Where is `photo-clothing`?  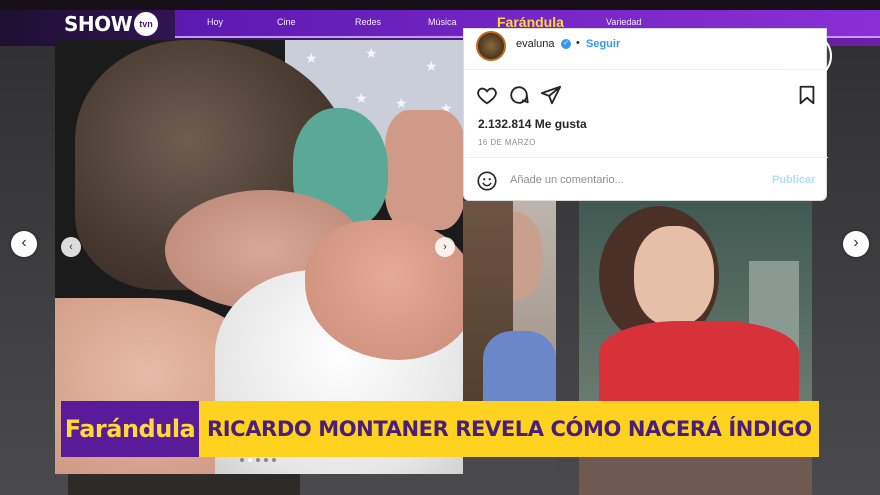 photo-clothing is located at coordinates (519, 366).